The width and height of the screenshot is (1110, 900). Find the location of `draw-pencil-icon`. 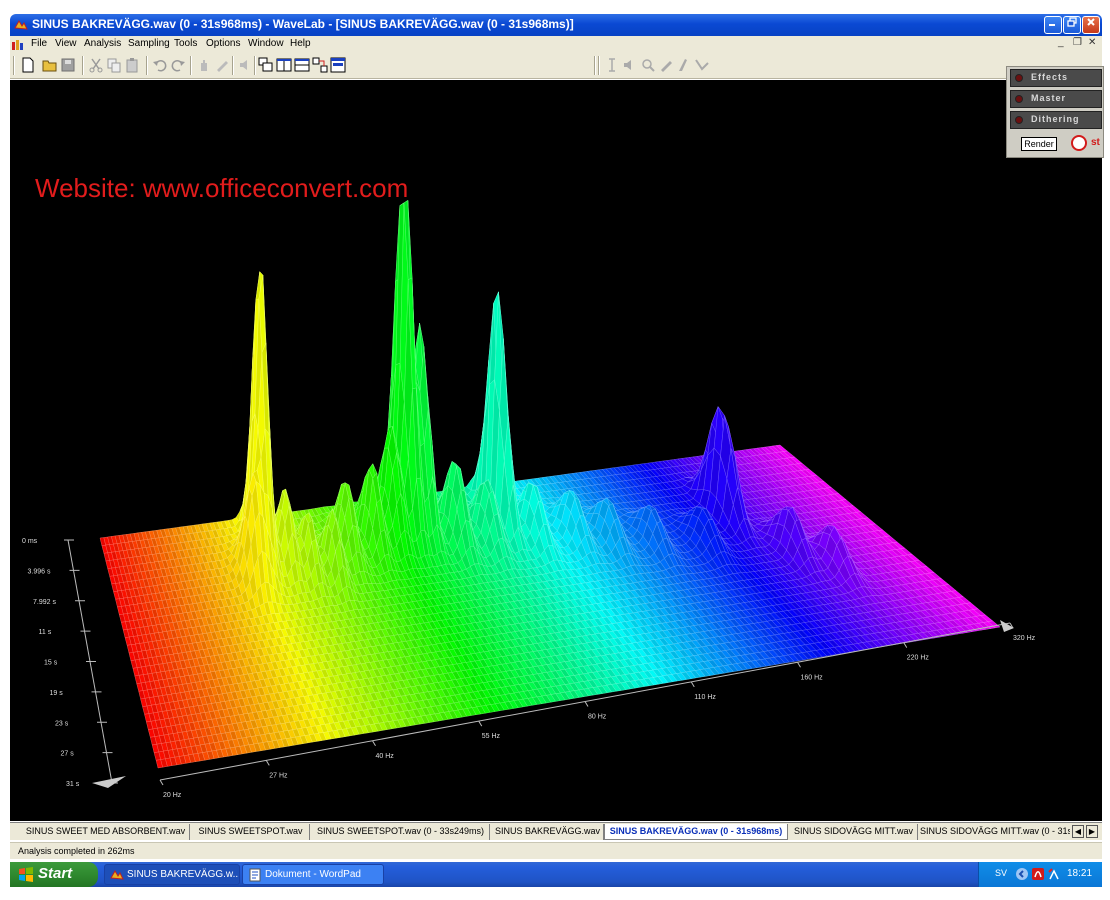

draw-pencil-icon is located at coordinates (666, 65).